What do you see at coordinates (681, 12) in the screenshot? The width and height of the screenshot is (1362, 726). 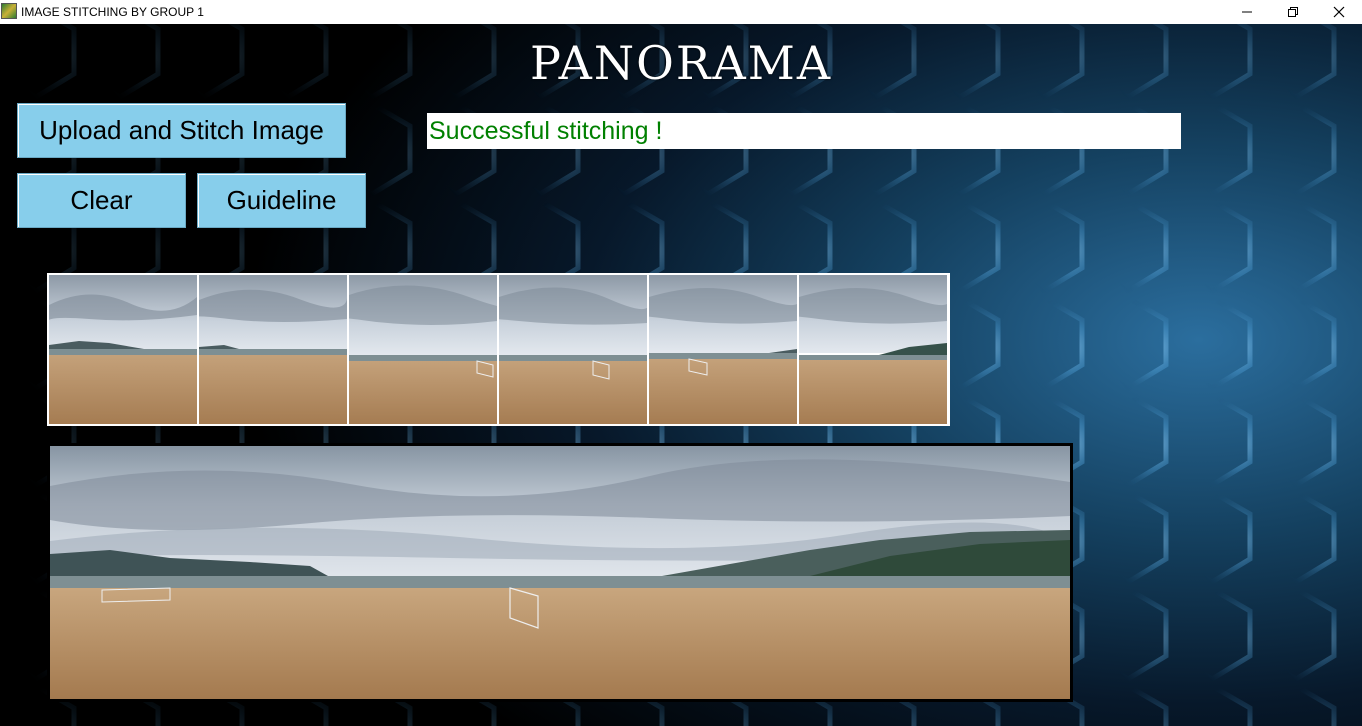 I see `window-titlebar: IMAGE STITCHING BY GROUP 1` at bounding box center [681, 12].